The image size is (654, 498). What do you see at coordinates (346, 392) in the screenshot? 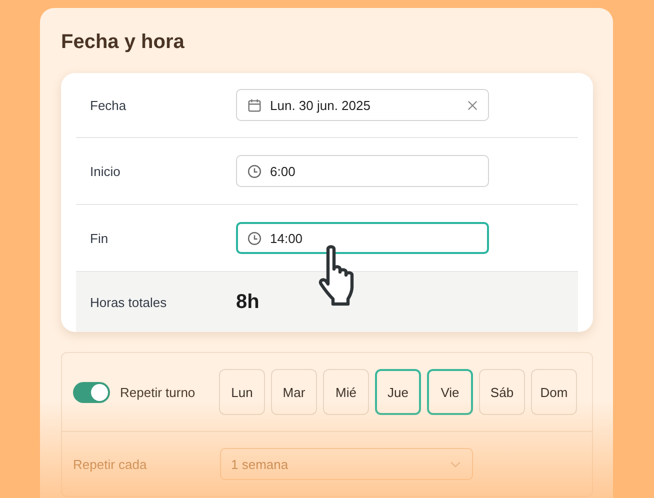
I see `day-button: Mié` at bounding box center [346, 392].